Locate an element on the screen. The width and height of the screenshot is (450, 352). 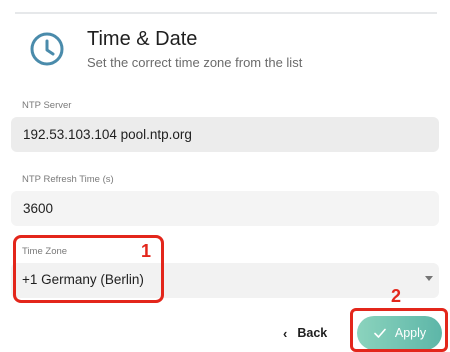
top-divider is located at coordinates (226, 13).